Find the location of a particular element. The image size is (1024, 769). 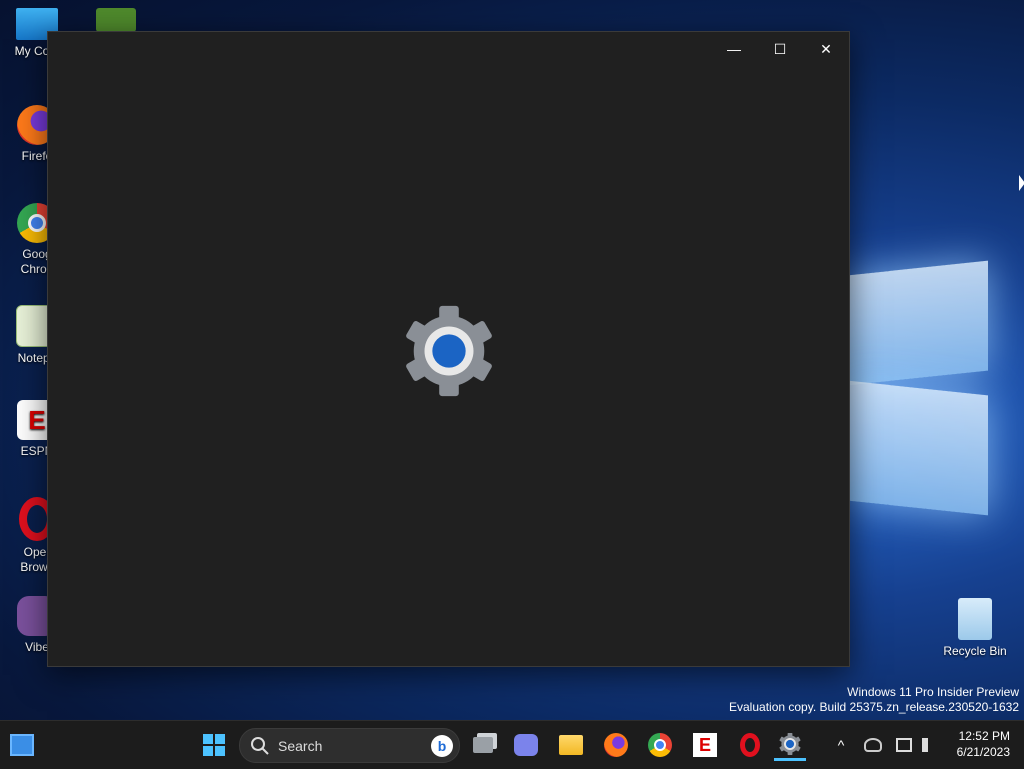

chrome-taskbar-button is located at coordinates (660, 745).